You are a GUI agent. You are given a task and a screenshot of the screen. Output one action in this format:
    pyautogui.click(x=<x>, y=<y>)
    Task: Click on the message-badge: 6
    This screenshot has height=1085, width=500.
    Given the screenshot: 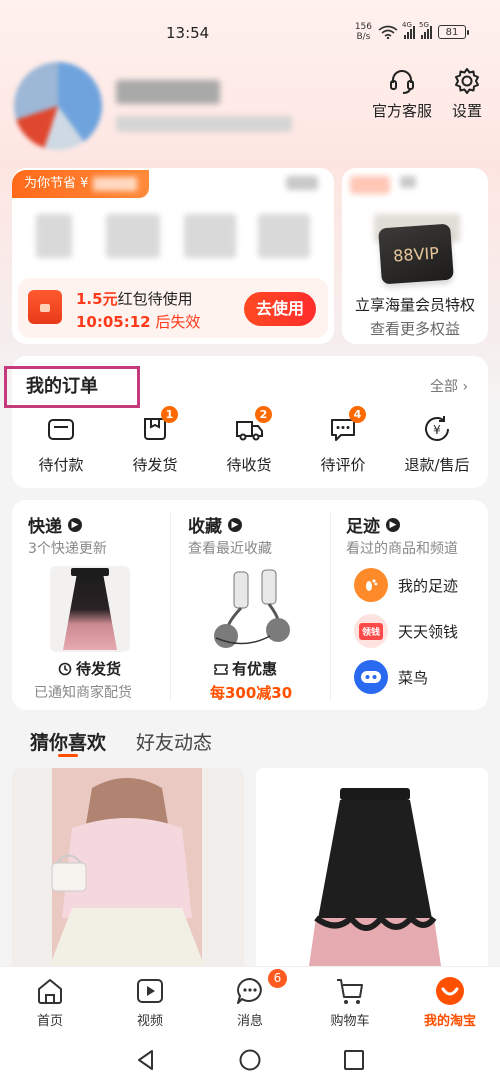 What is the action you would take?
    pyautogui.click(x=277, y=978)
    